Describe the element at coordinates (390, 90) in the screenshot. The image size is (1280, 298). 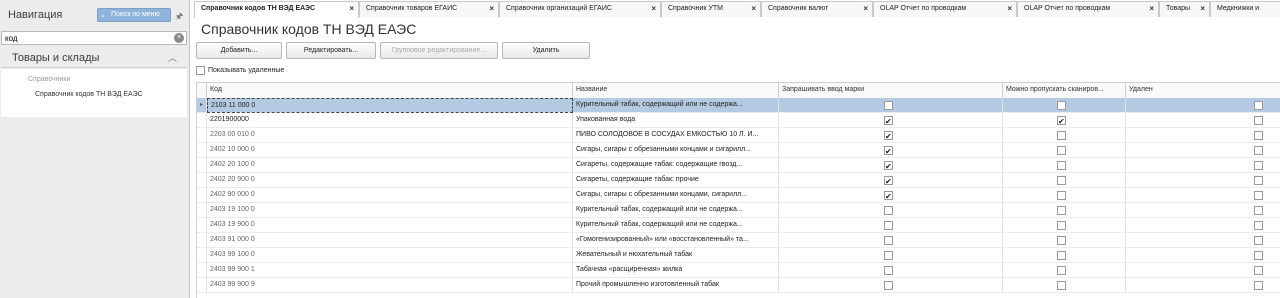
I see `column-header-code: Код` at that location.